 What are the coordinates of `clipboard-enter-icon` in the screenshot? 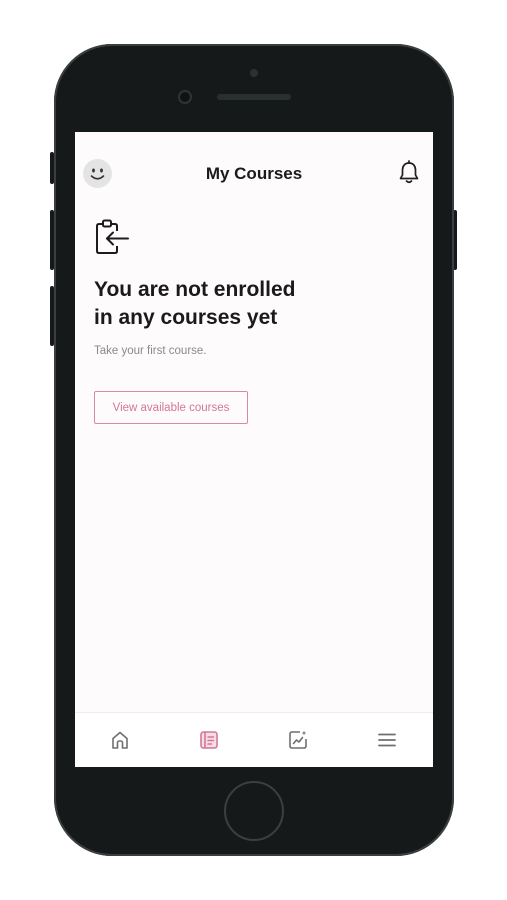 It's located at (112, 236).